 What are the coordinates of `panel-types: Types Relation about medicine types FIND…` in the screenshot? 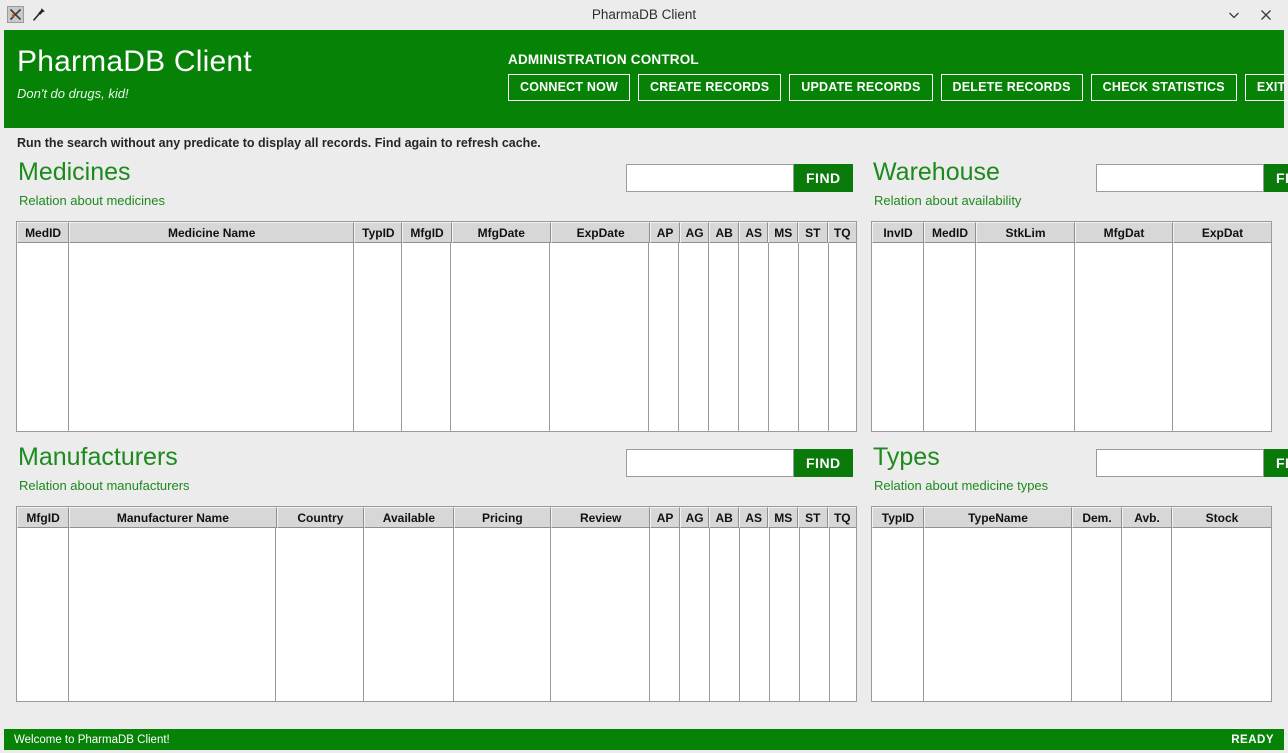 It's located at (1079, 572).